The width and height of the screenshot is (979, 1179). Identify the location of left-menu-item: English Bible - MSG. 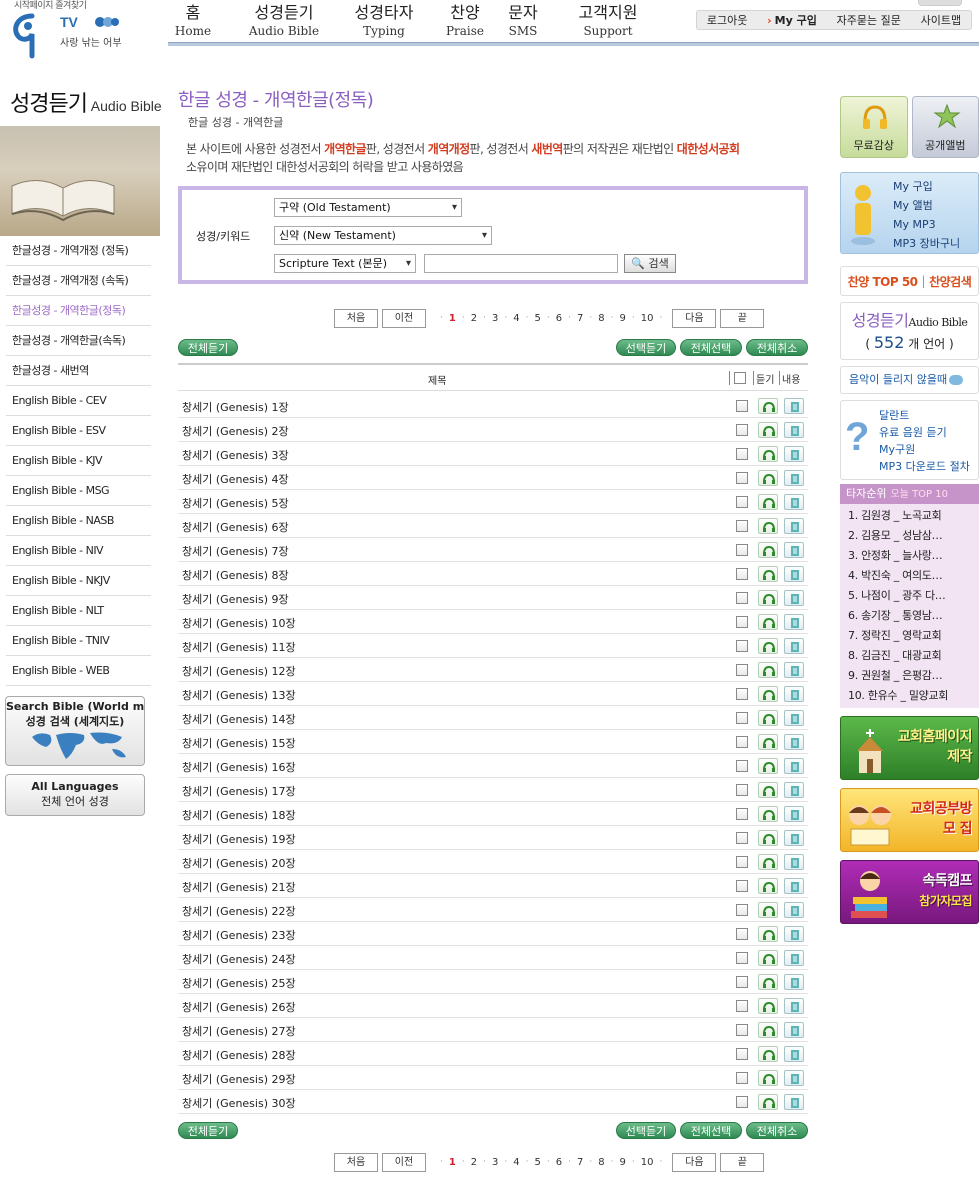
(78, 491).